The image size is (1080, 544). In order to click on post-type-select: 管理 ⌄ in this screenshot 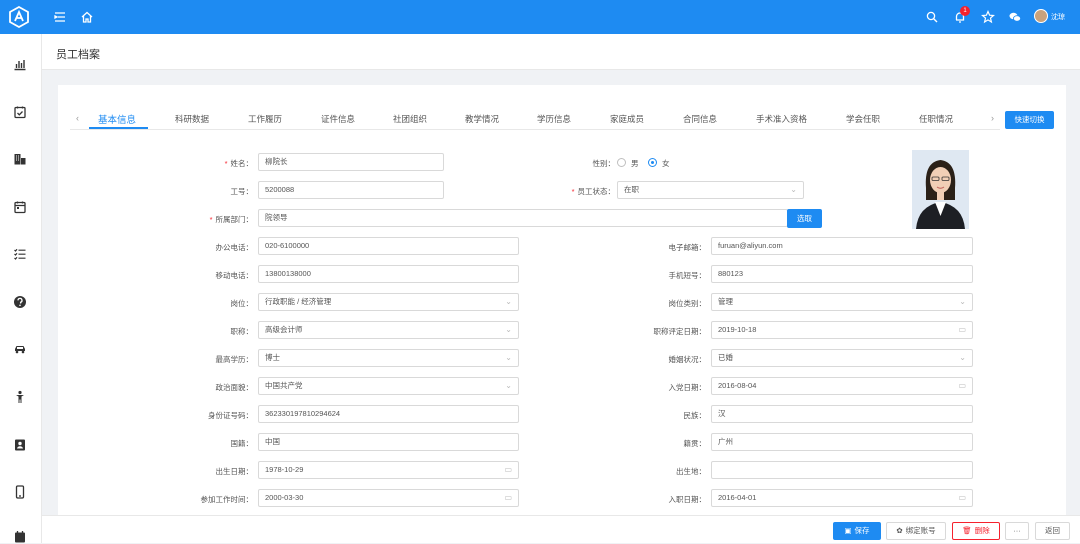, I will do `click(842, 302)`.